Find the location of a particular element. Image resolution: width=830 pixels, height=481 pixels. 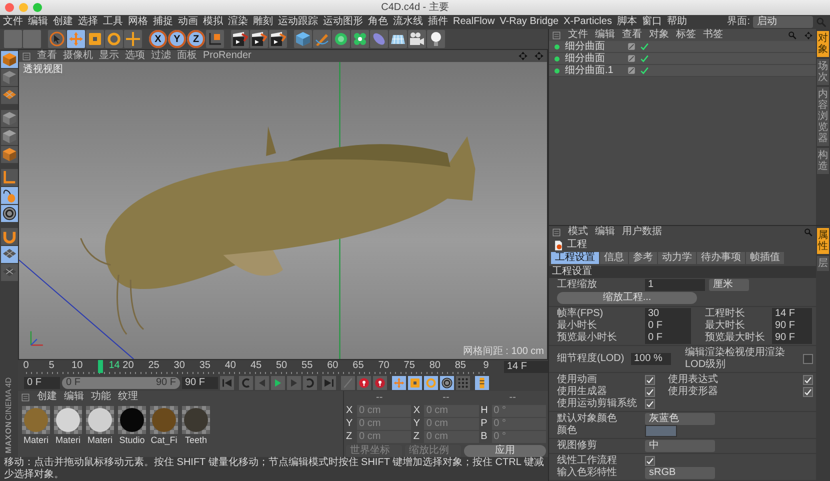

menu-item: 捕捉 is located at coordinates (163, 22).